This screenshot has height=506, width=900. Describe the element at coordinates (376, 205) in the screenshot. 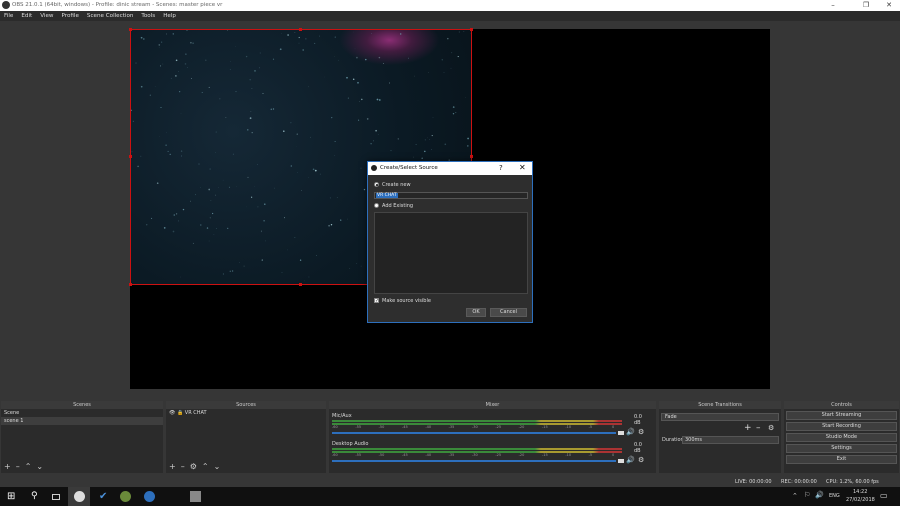

I see `add-existing-radio` at that location.